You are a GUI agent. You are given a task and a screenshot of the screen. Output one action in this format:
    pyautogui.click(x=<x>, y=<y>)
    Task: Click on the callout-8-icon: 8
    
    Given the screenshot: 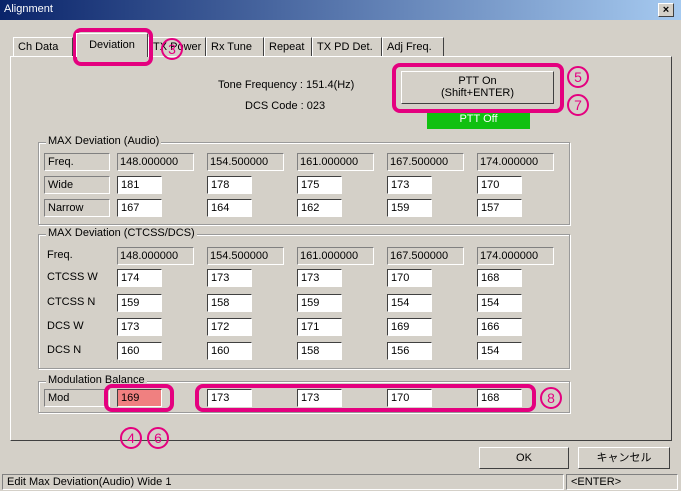 What is the action you would take?
    pyautogui.click(x=551, y=398)
    